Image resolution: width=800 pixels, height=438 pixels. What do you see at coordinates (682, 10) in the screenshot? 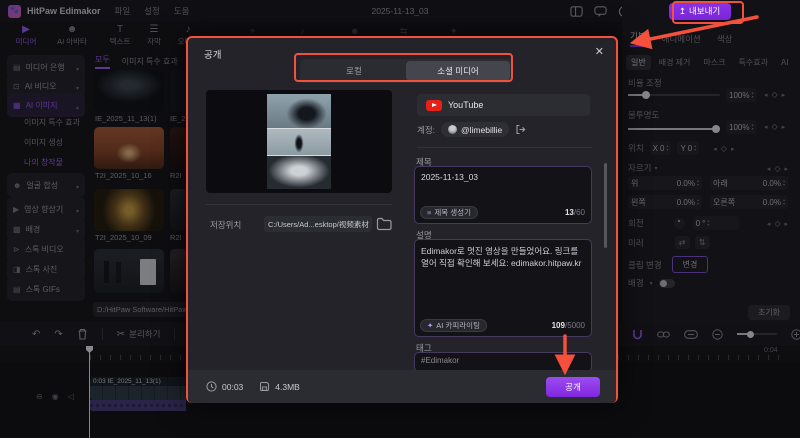
I see `export-icon: ↥` at bounding box center [682, 10].